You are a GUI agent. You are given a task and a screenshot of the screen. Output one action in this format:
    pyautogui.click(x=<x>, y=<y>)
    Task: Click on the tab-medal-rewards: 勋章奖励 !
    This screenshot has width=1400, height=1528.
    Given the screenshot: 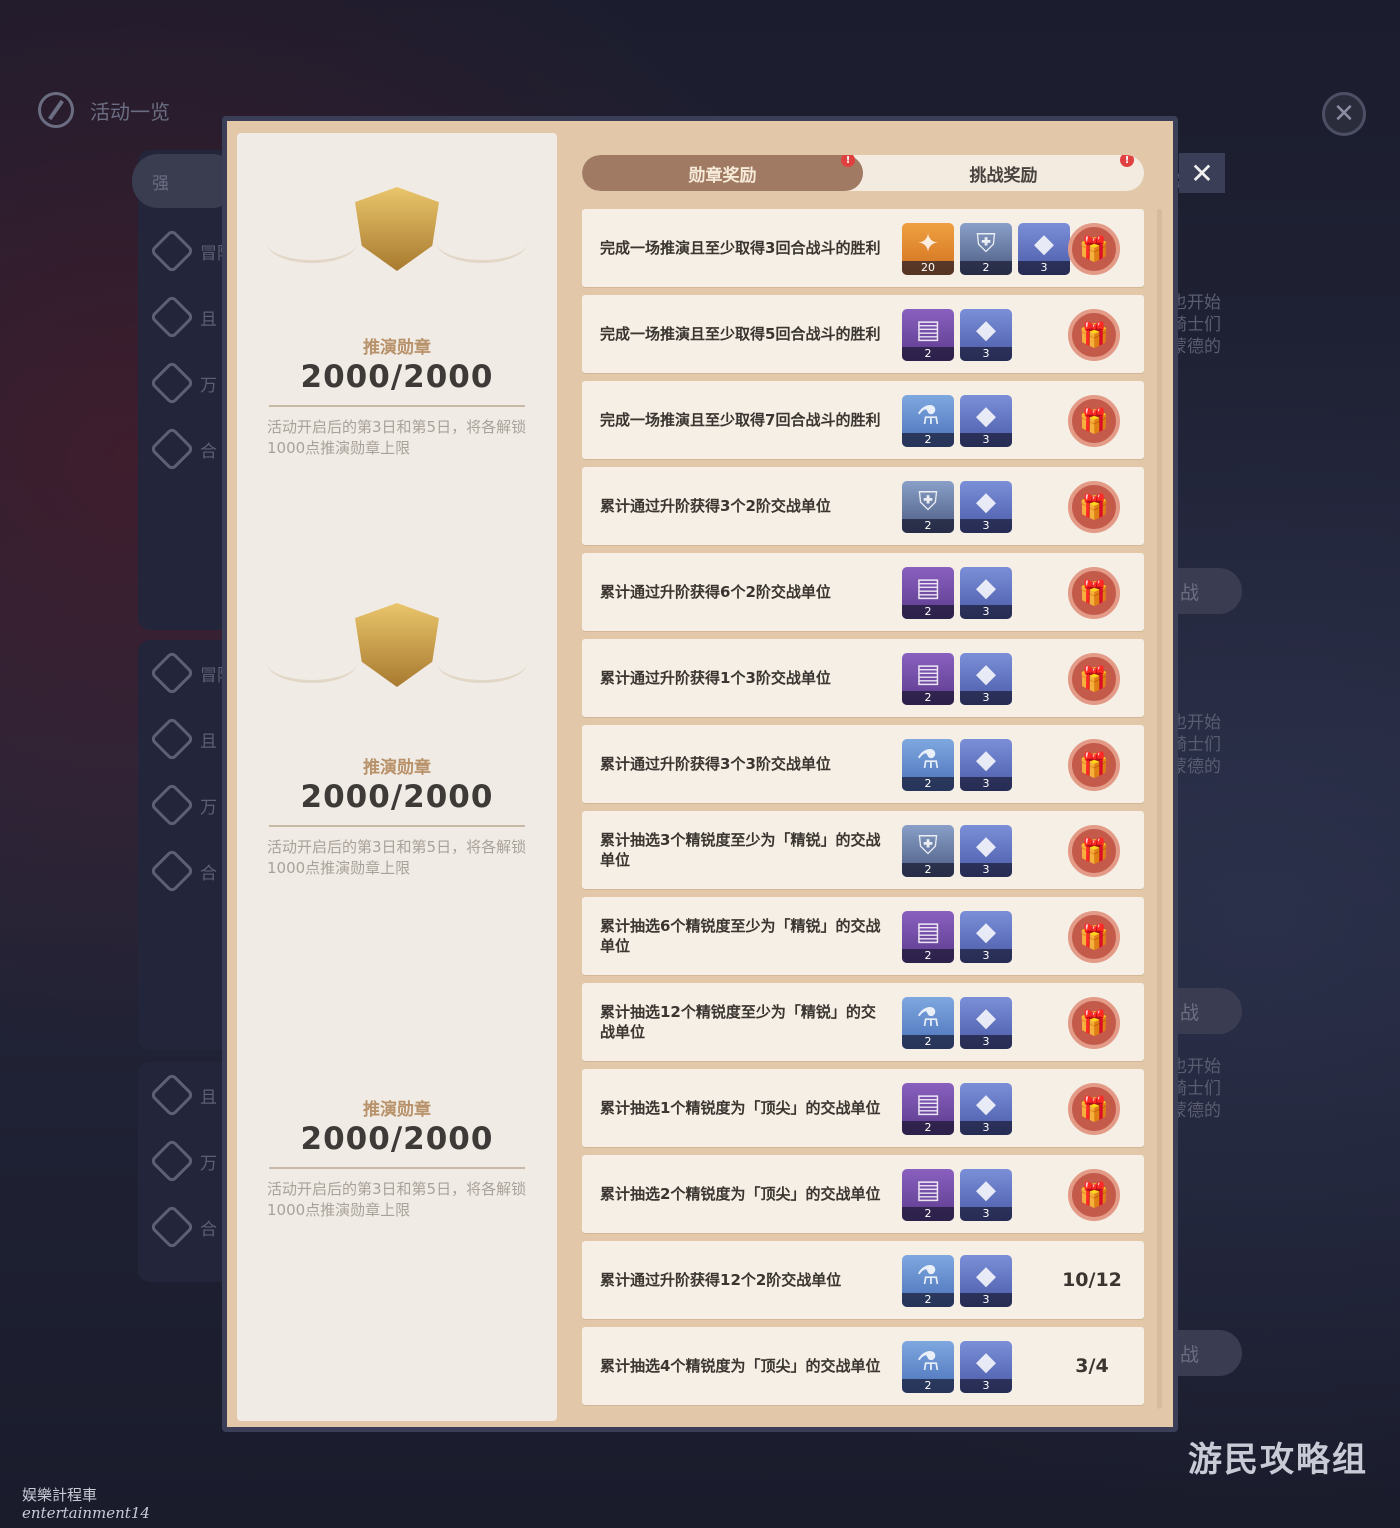 What is the action you would take?
    pyautogui.click(x=722, y=173)
    